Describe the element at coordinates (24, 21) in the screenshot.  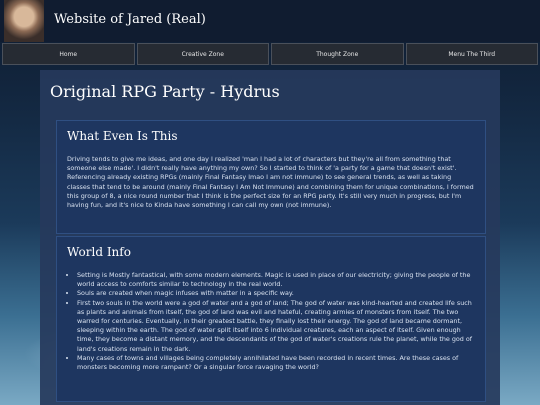
I see `avatar` at that location.